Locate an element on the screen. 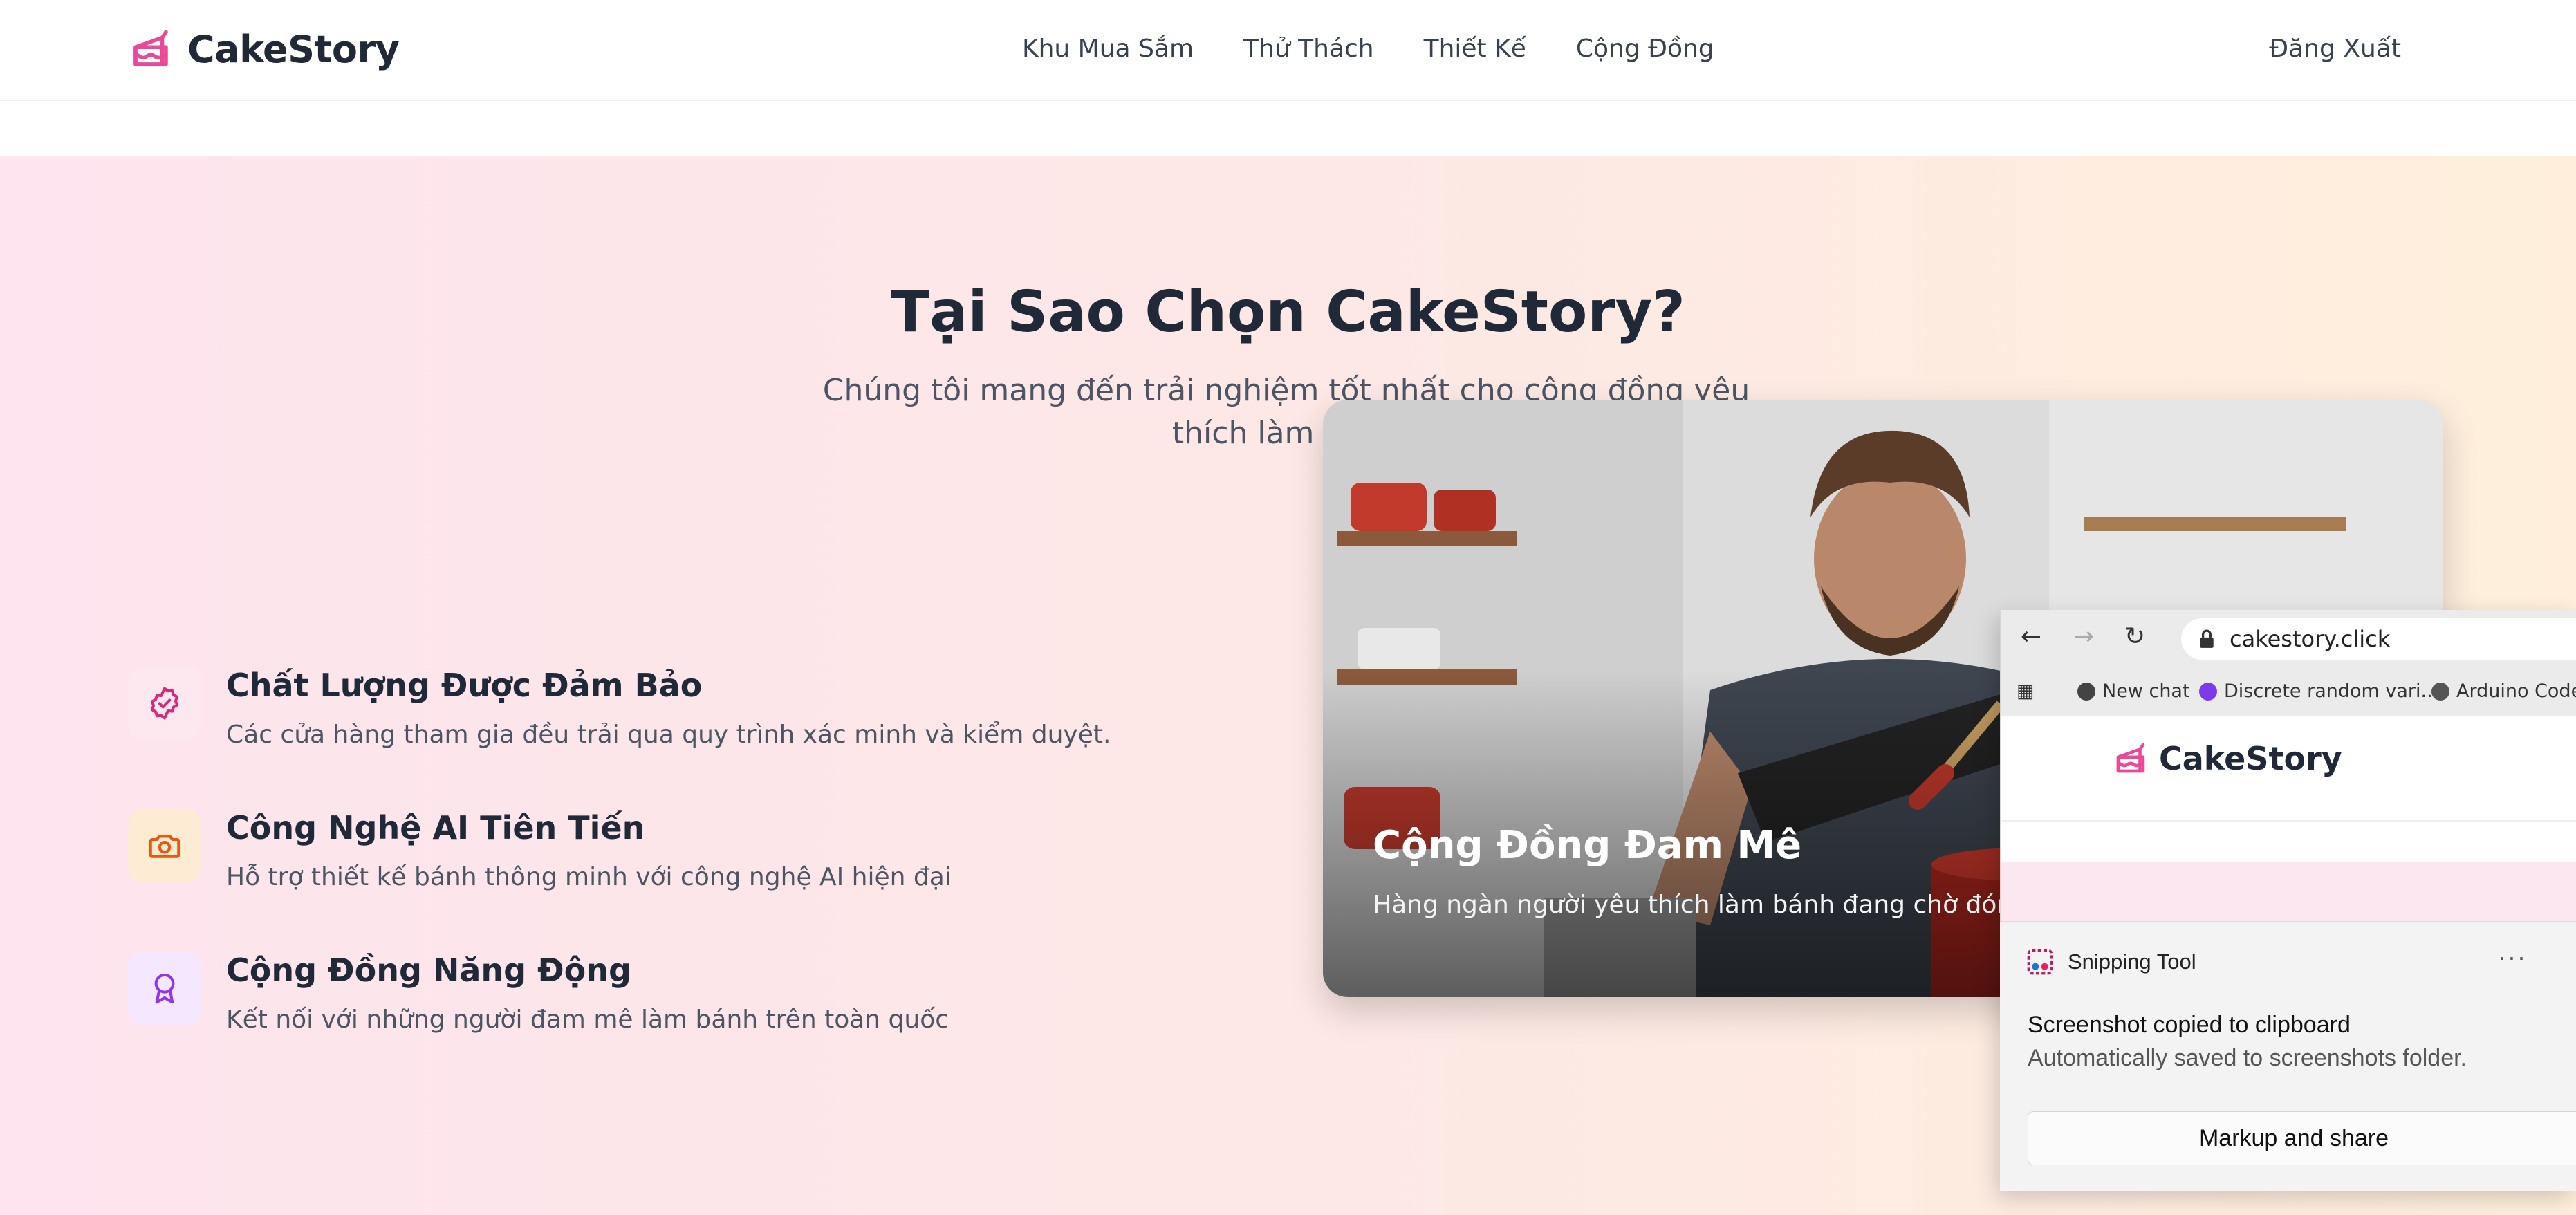 This screenshot has height=1215, width=2576. more-options-icon: ··· is located at coordinates (2513, 958).